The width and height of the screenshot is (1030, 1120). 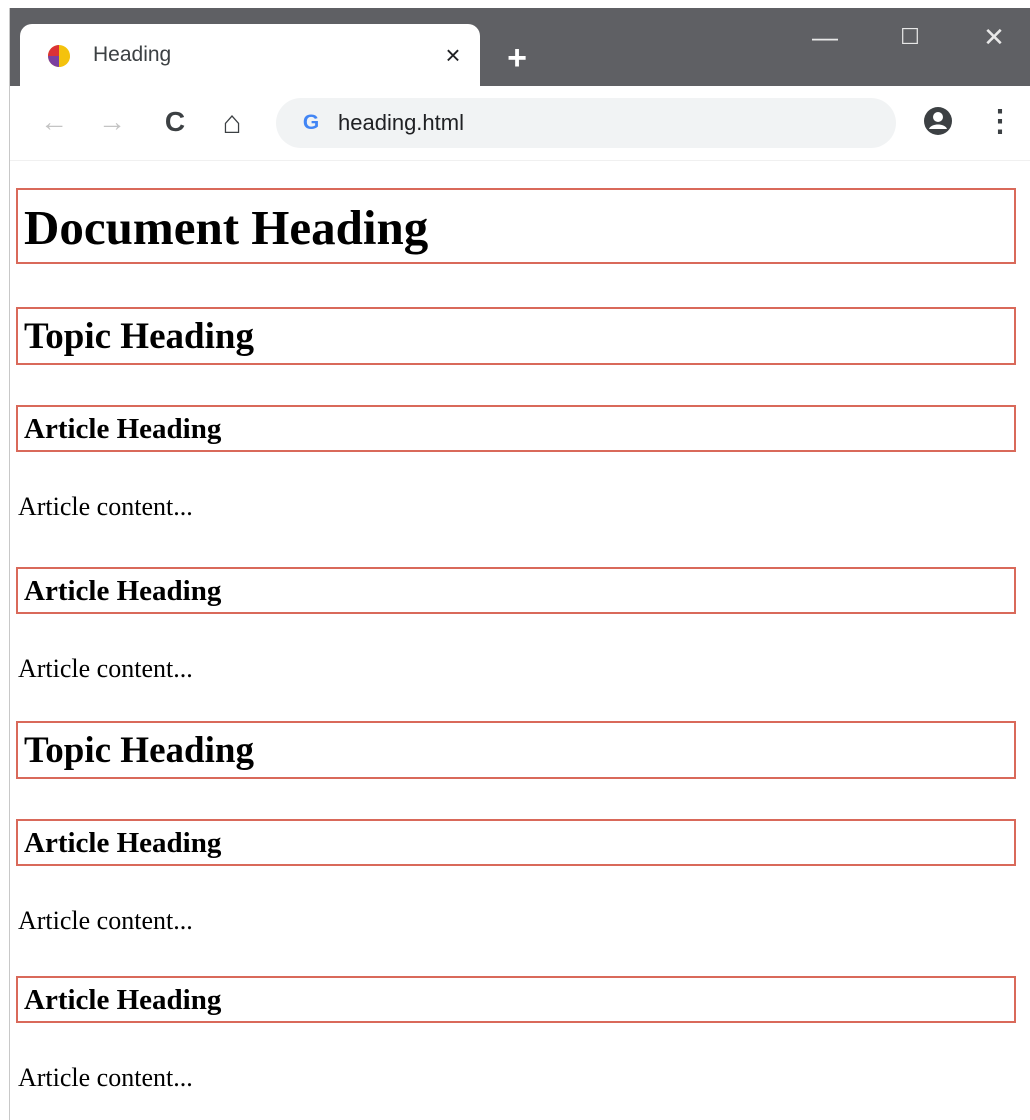 I want to click on forward-arrow-icon: →, so click(x=112, y=122).